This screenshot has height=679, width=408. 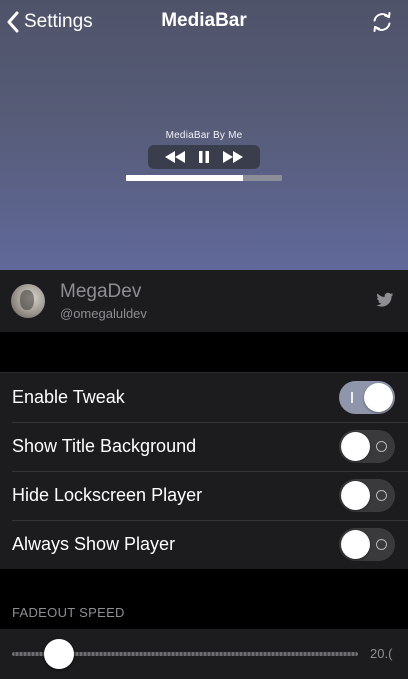 What do you see at coordinates (184, 178) in the screenshot?
I see `progress-fill` at bounding box center [184, 178].